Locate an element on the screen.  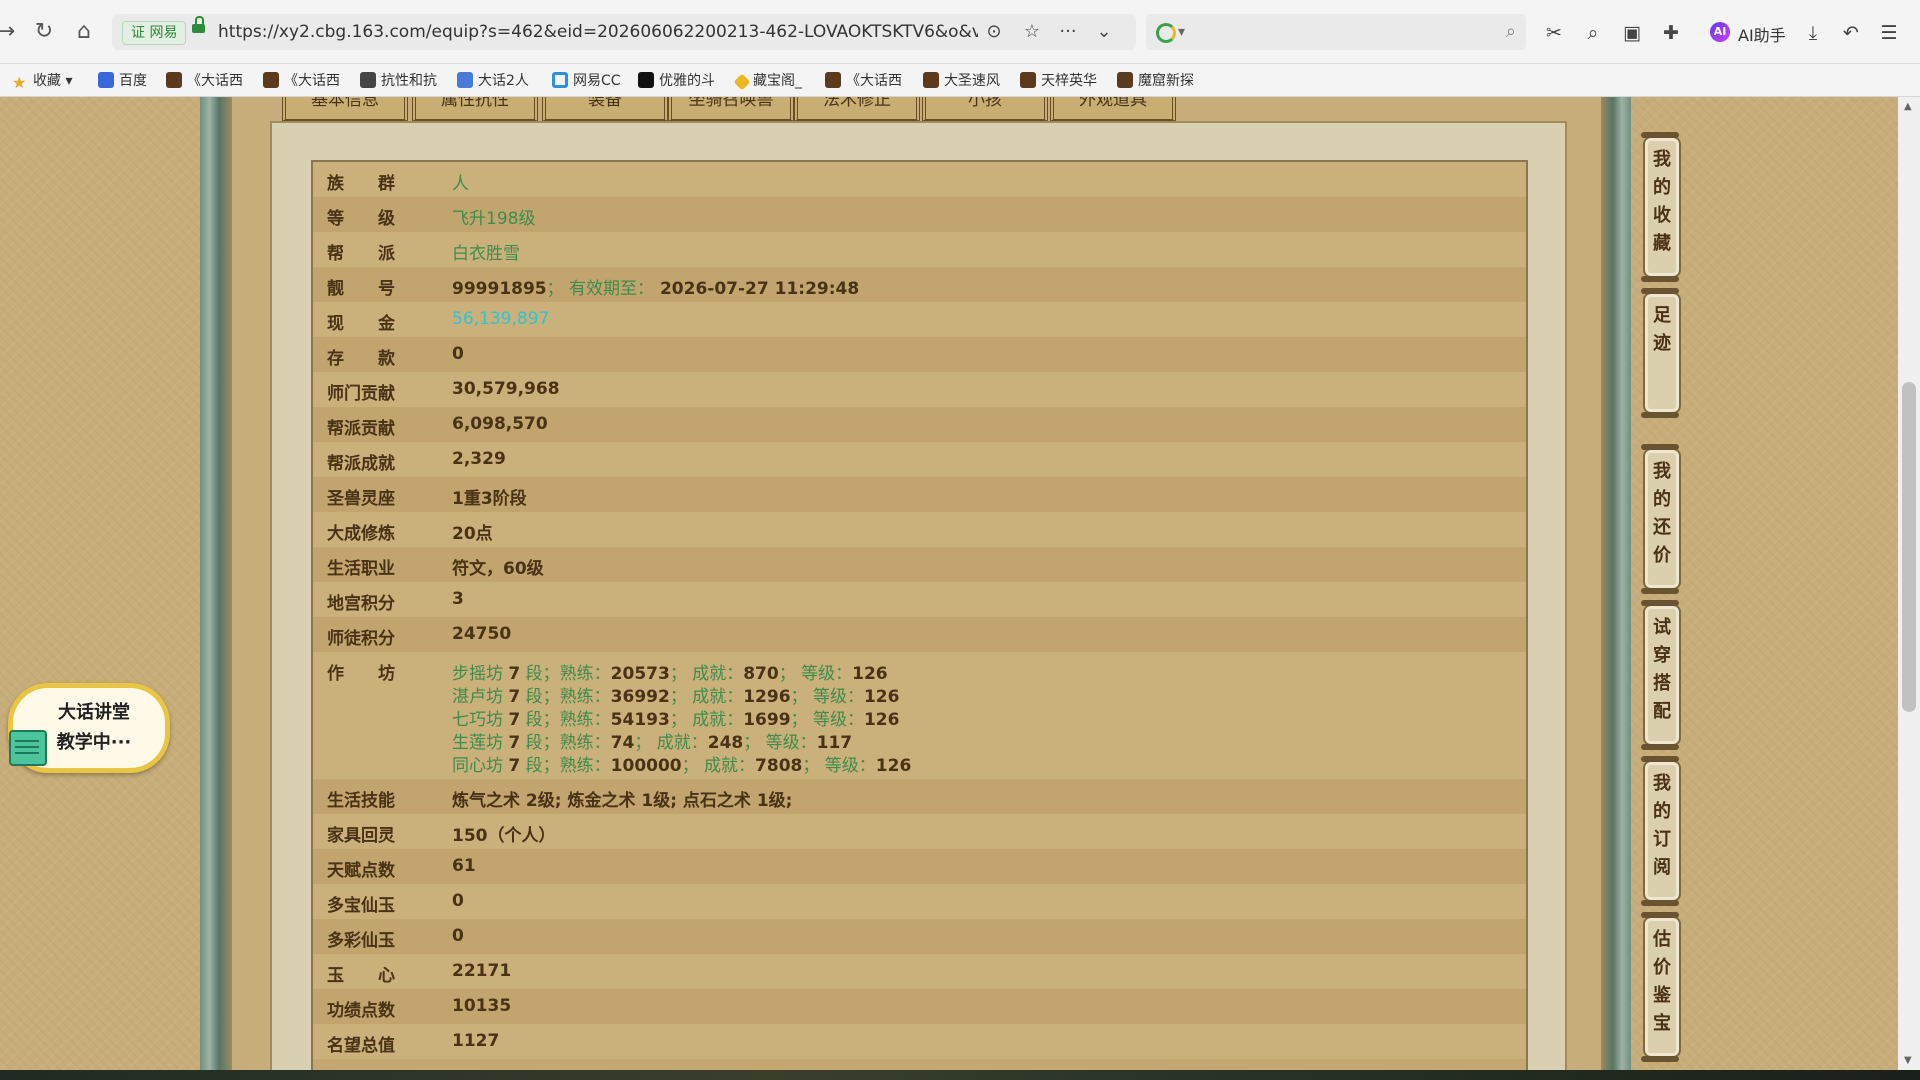
window-icon: ▣ is located at coordinates (1632, 33).